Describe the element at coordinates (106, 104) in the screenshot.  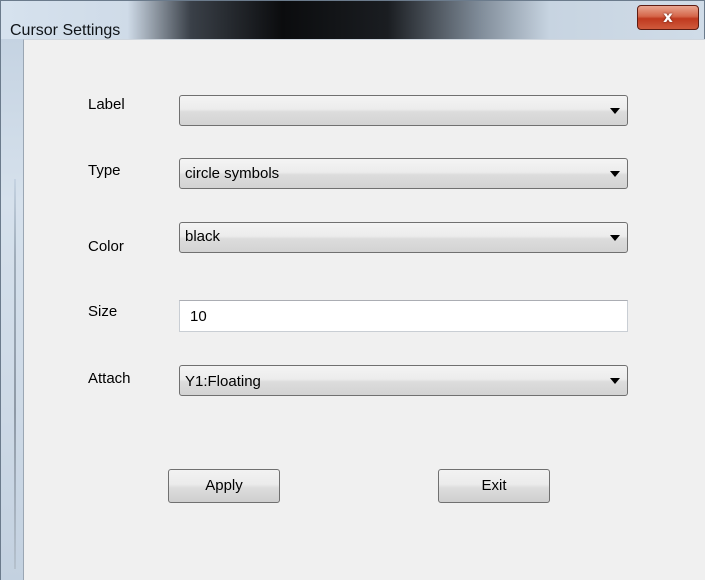
I see `label-field-label: Label` at that location.